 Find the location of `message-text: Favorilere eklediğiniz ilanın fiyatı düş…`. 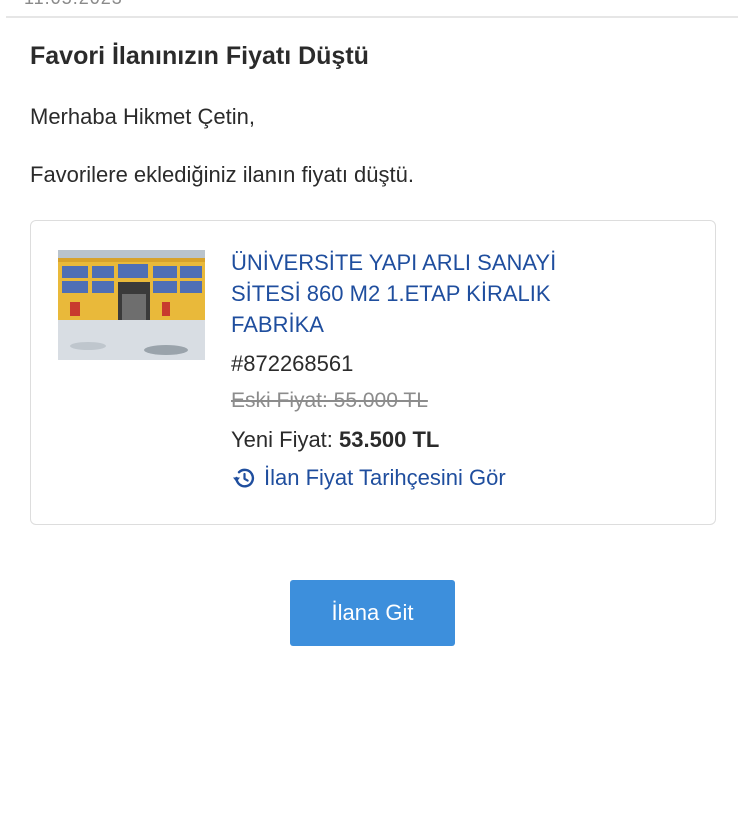

message-text: Favorilere eklediğiniz ilanın fiyatı düş… is located at coordinates (222, 174).